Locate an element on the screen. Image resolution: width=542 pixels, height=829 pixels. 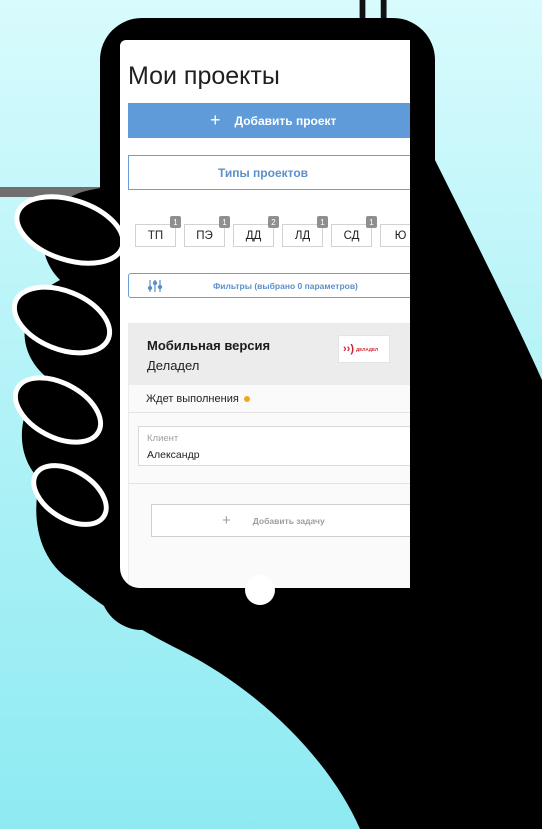
company-logo: ››) ДЕЛАДЕЛ is located at coordinates (364, 349).